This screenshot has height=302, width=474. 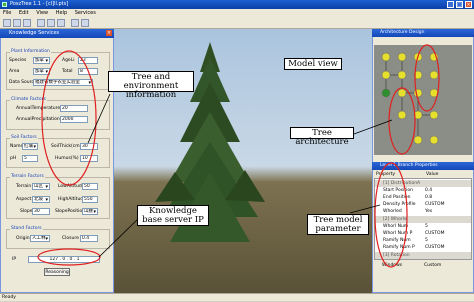 I want to click on tree-model-parameter-callout: Tree model parameter, so click(x=338, y=224).